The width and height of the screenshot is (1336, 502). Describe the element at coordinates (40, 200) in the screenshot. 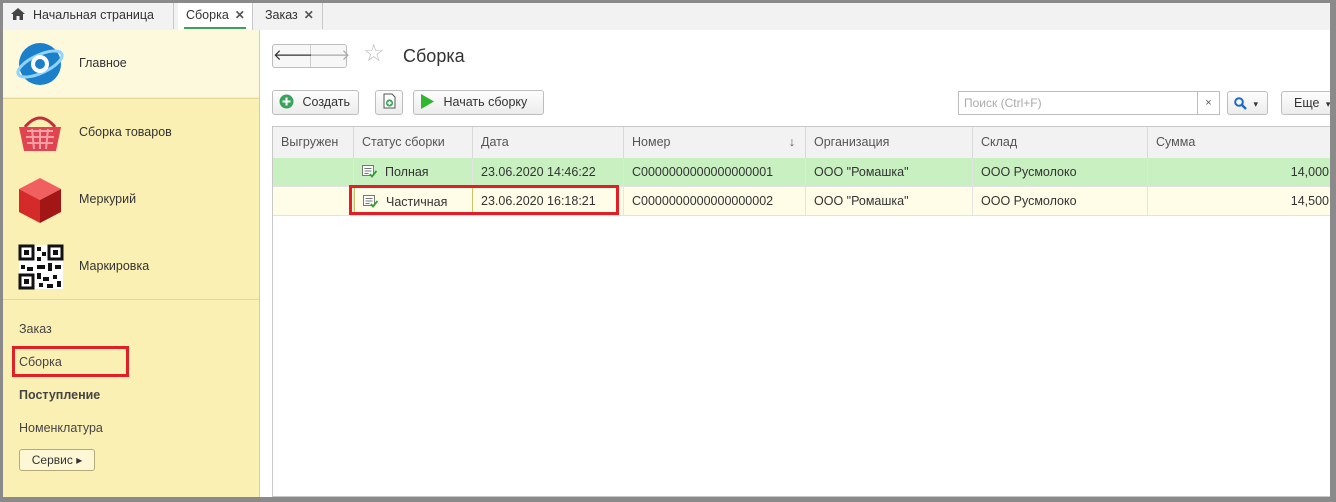

I see `cube-icon` at that location.